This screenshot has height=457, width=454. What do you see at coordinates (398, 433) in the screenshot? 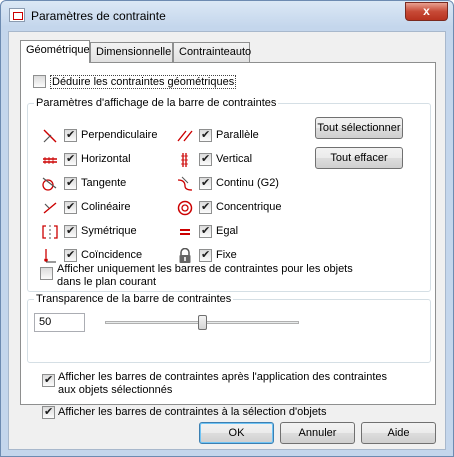
I see `help-button: Aide` at bounding box center [398, 433].